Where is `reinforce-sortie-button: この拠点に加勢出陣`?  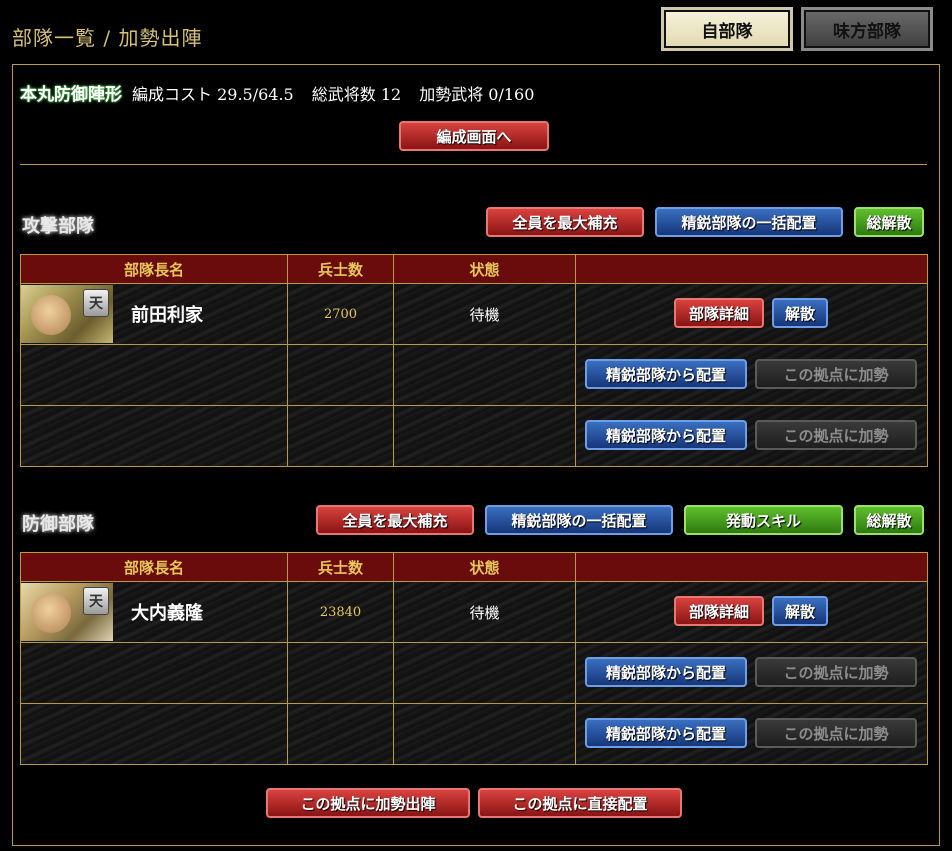 reinforce-sortie-button: この拠点に加勢出陣 is located at coordinates (368, 803).